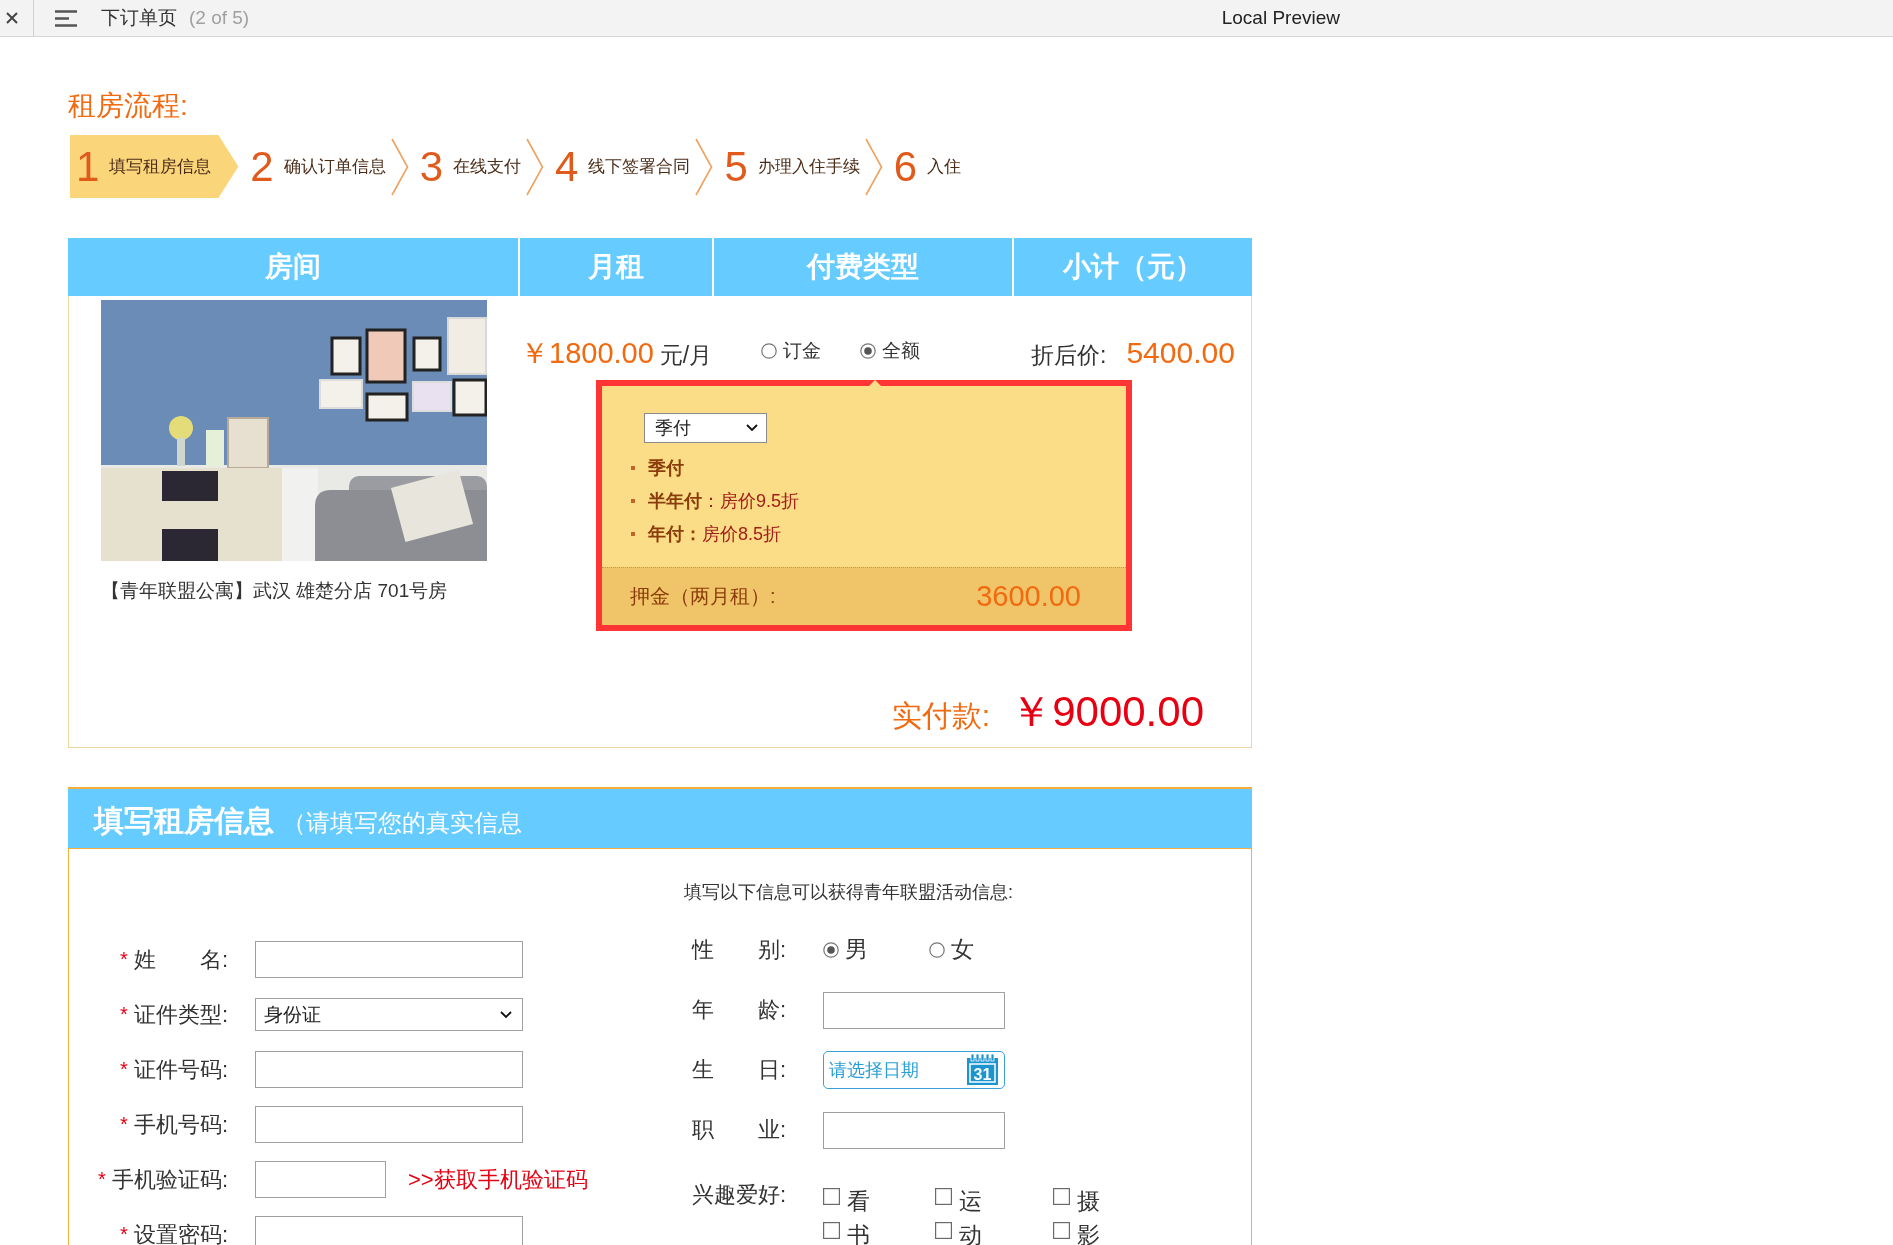 This screenshot has height=1245, width=1893. What do you see at coordinates (686, 355) in the screenshot?
I see `rent-unit: 元/月` at bounding box center [686, 355].